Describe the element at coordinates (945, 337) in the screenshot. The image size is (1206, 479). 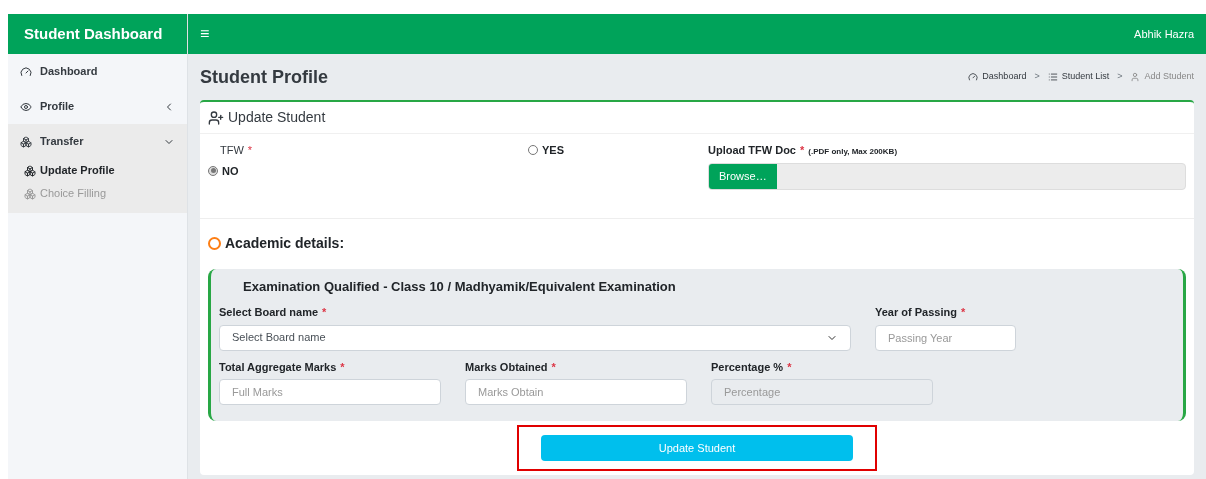
I see `input-field: Passing Year` at that location.